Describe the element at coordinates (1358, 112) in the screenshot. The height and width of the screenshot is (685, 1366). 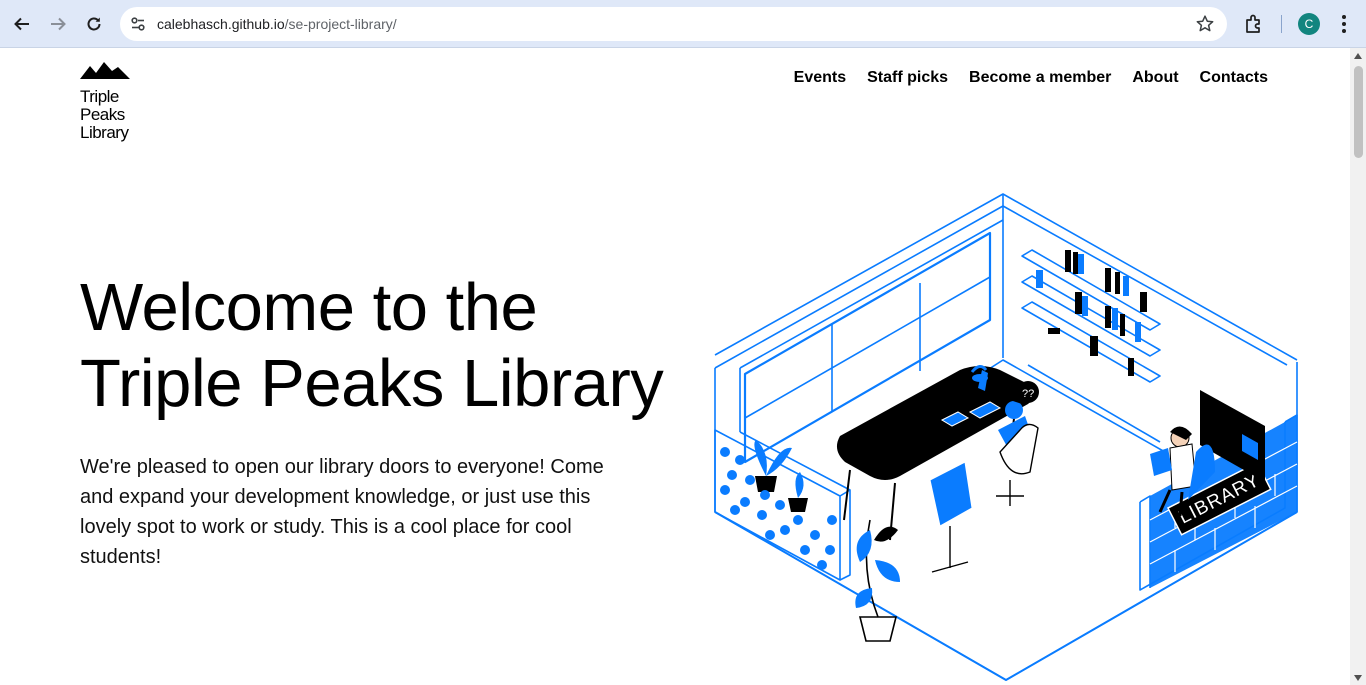
I see `scrollbar-thumb` at that location.